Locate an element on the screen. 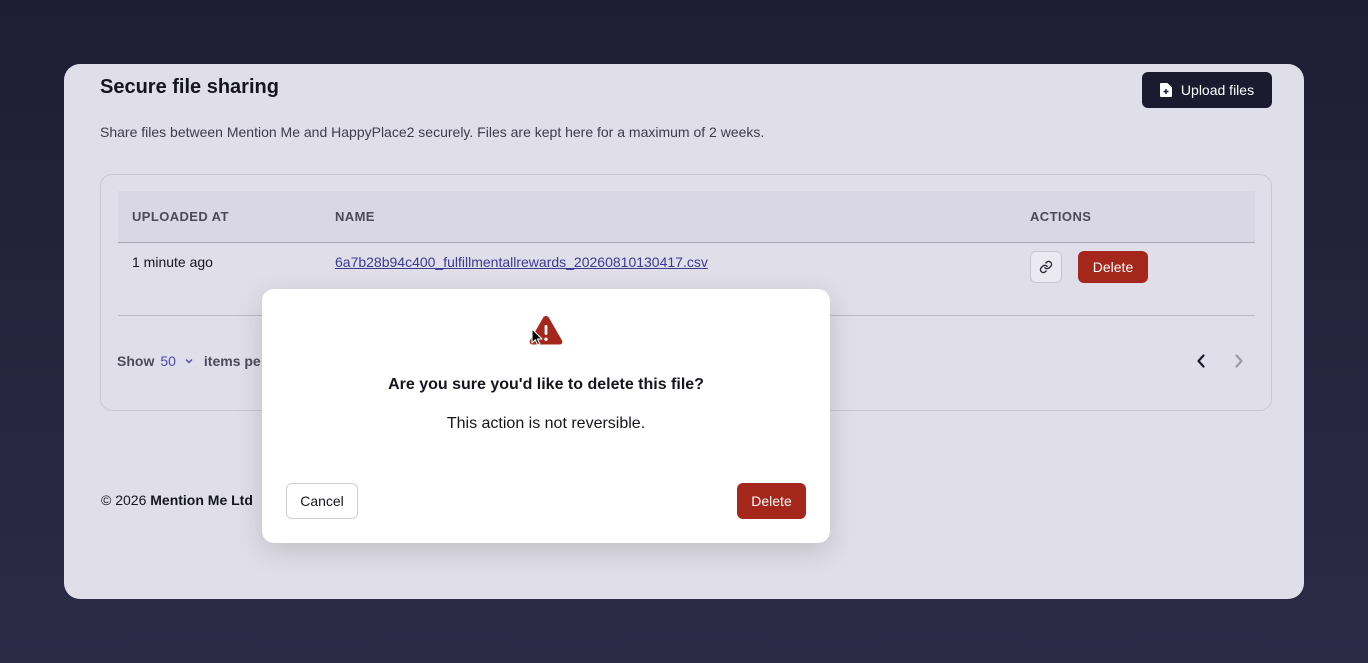 The image size is (1368, 663). previous-page-button is located at coordinates (1201, 361).